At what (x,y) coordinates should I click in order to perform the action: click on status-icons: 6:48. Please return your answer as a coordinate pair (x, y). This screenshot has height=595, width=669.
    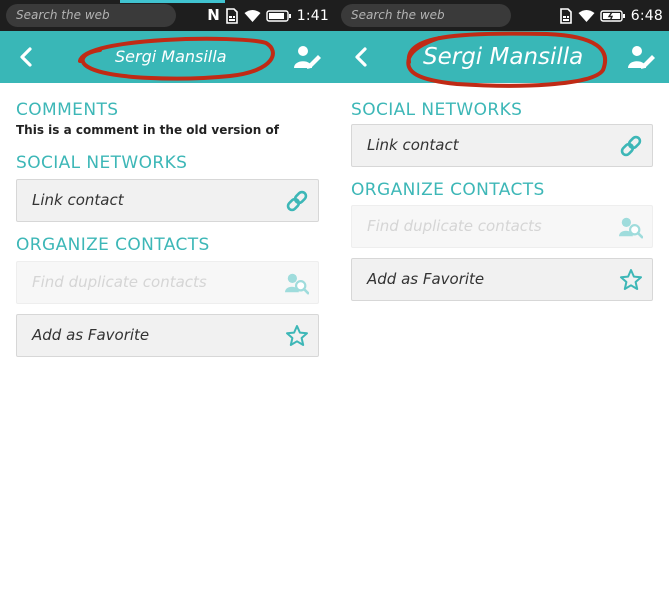
    Looking at the image, I should click on (611, 15).